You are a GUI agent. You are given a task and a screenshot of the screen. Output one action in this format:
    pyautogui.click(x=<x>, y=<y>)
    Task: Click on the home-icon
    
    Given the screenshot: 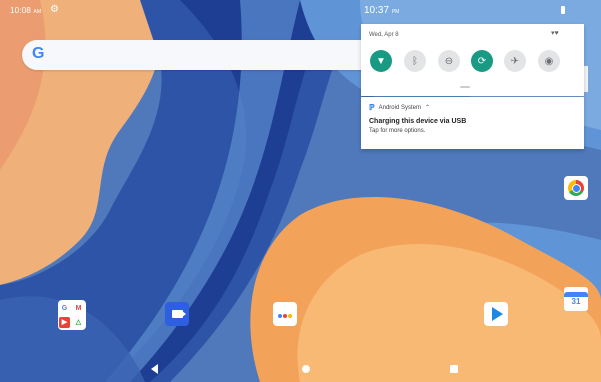 What is the action you would take?
    pyautogui.click(x=306, y=369)
    